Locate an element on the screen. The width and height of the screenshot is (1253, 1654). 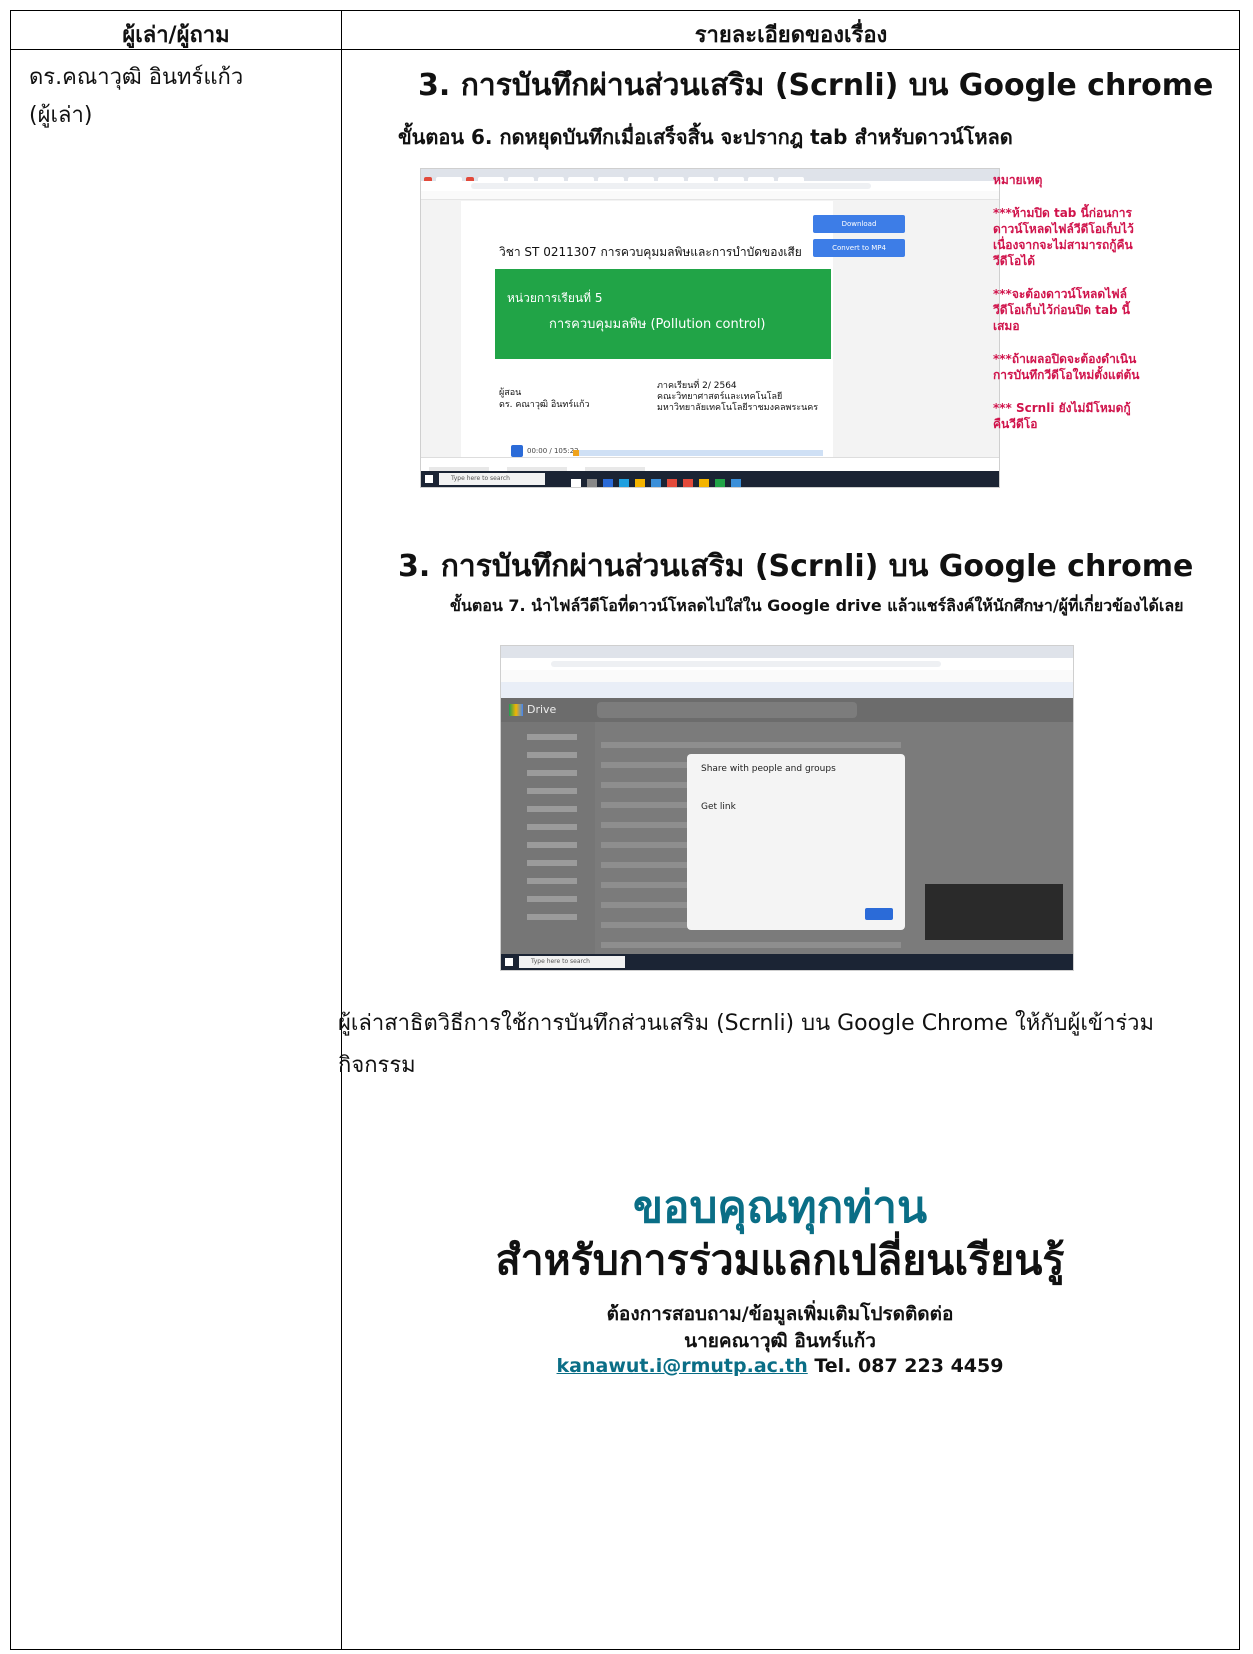
drive-label: Drive is located at coordinates (542, 709).